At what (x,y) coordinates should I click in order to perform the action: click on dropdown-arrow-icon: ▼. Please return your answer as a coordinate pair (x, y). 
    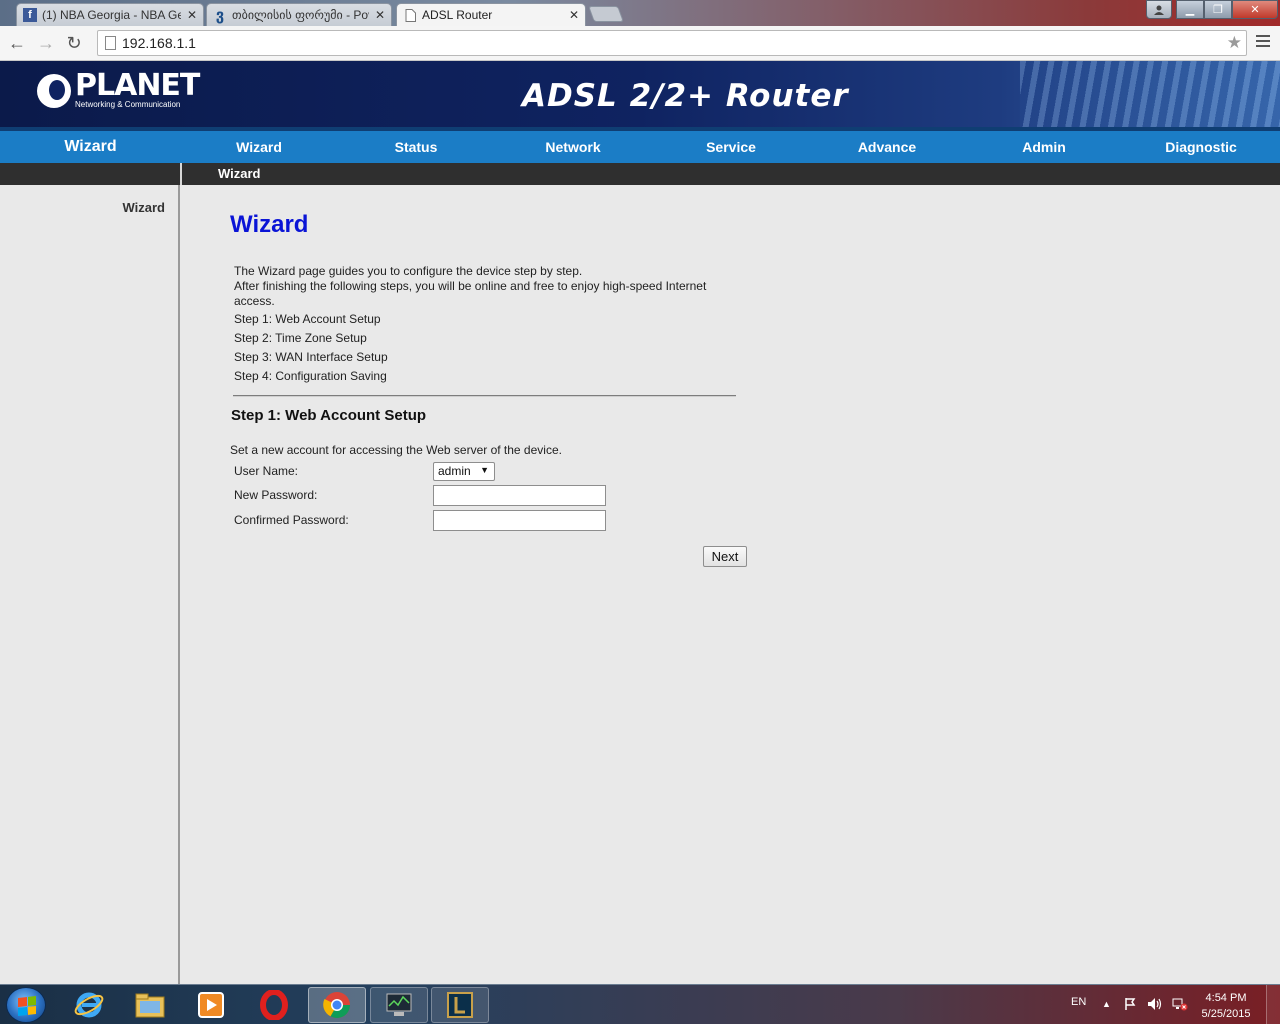
    Looking at the image, I should click on (484, 470).